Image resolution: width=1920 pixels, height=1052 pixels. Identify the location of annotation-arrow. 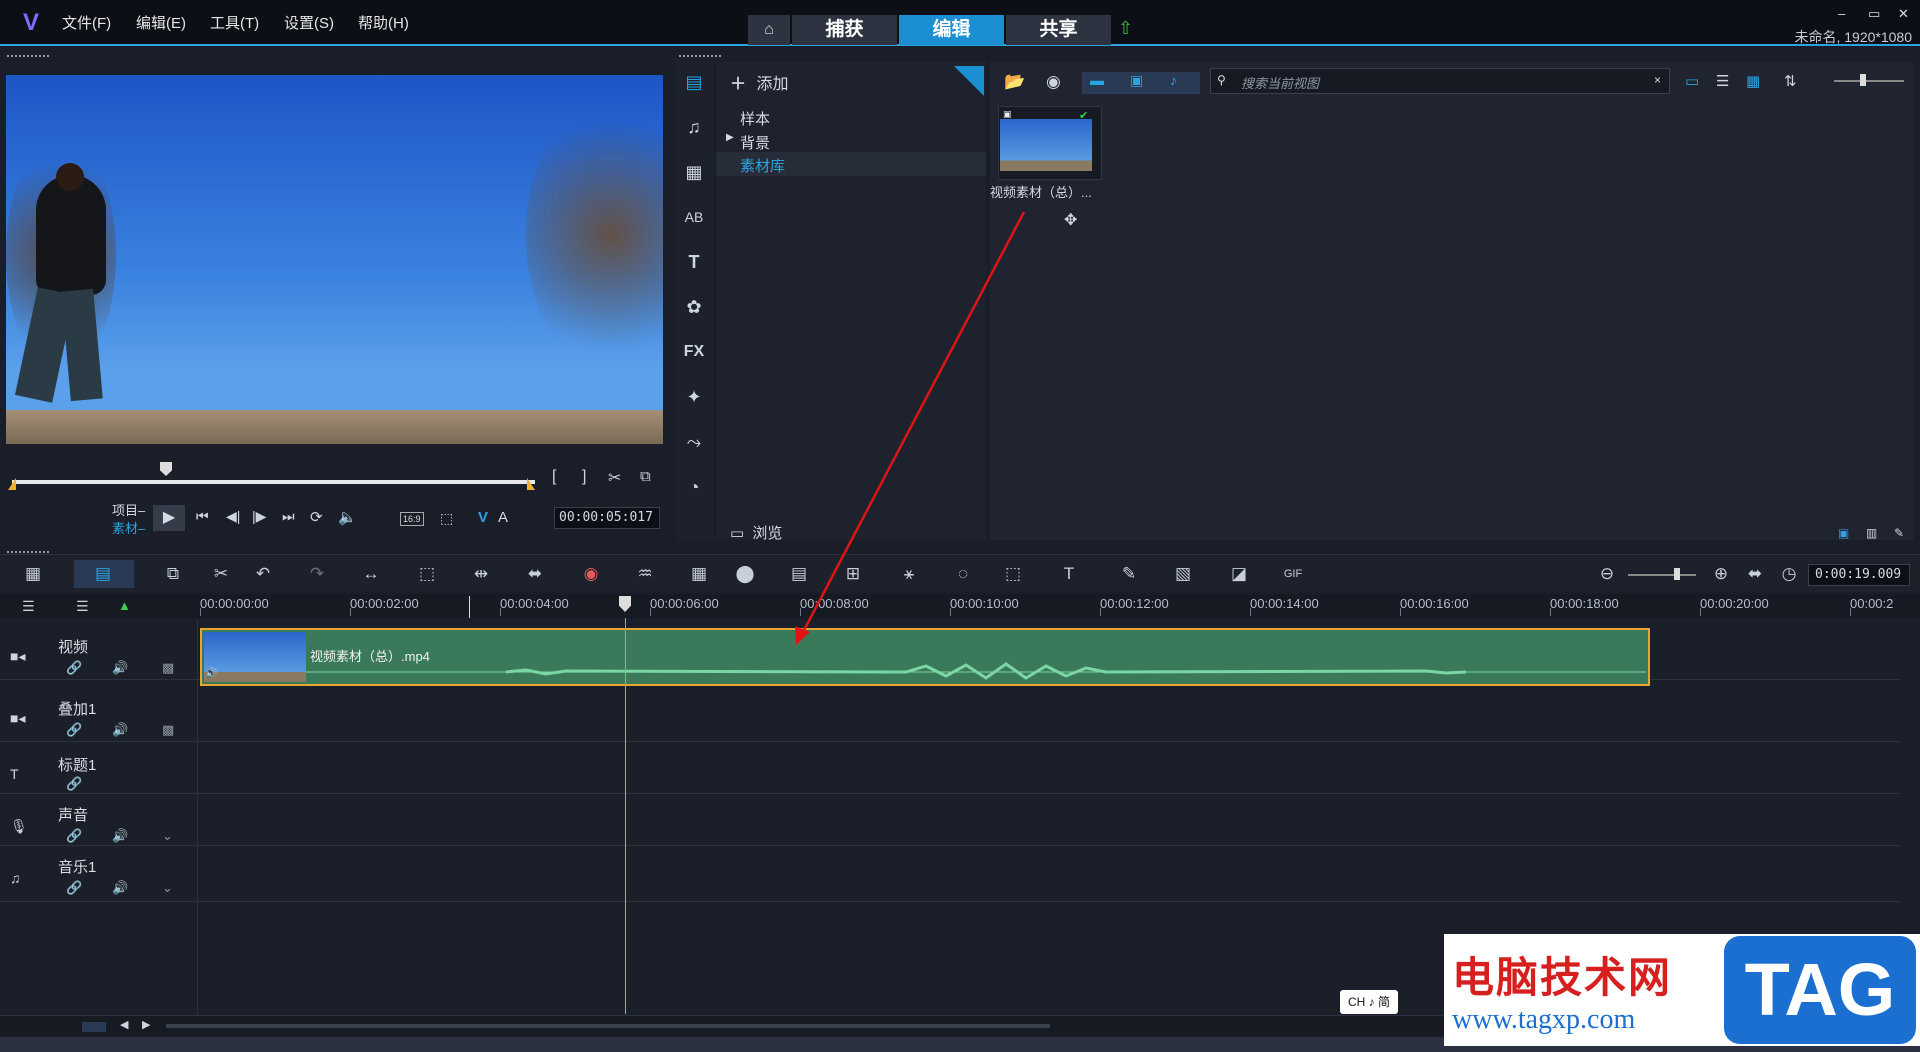
(910, 428).